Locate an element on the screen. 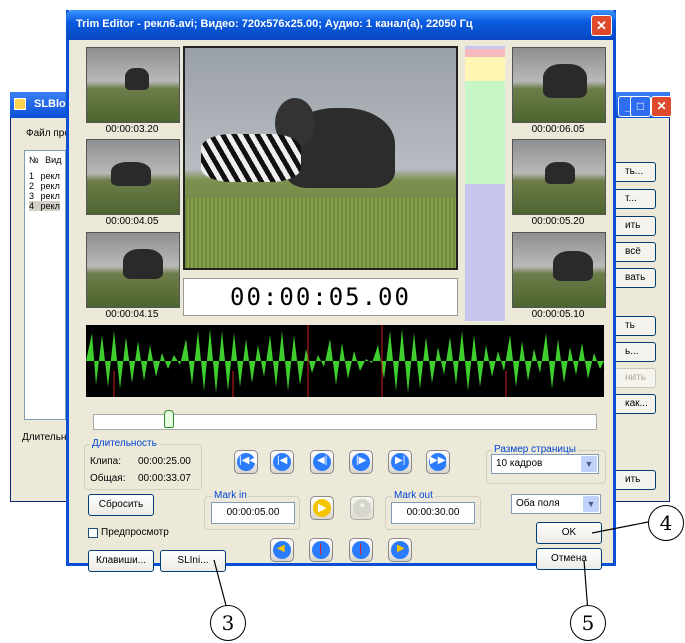 The height and width of the screenshot is (643, 685). callout-4: 4 is located at coordinates (666, 523).